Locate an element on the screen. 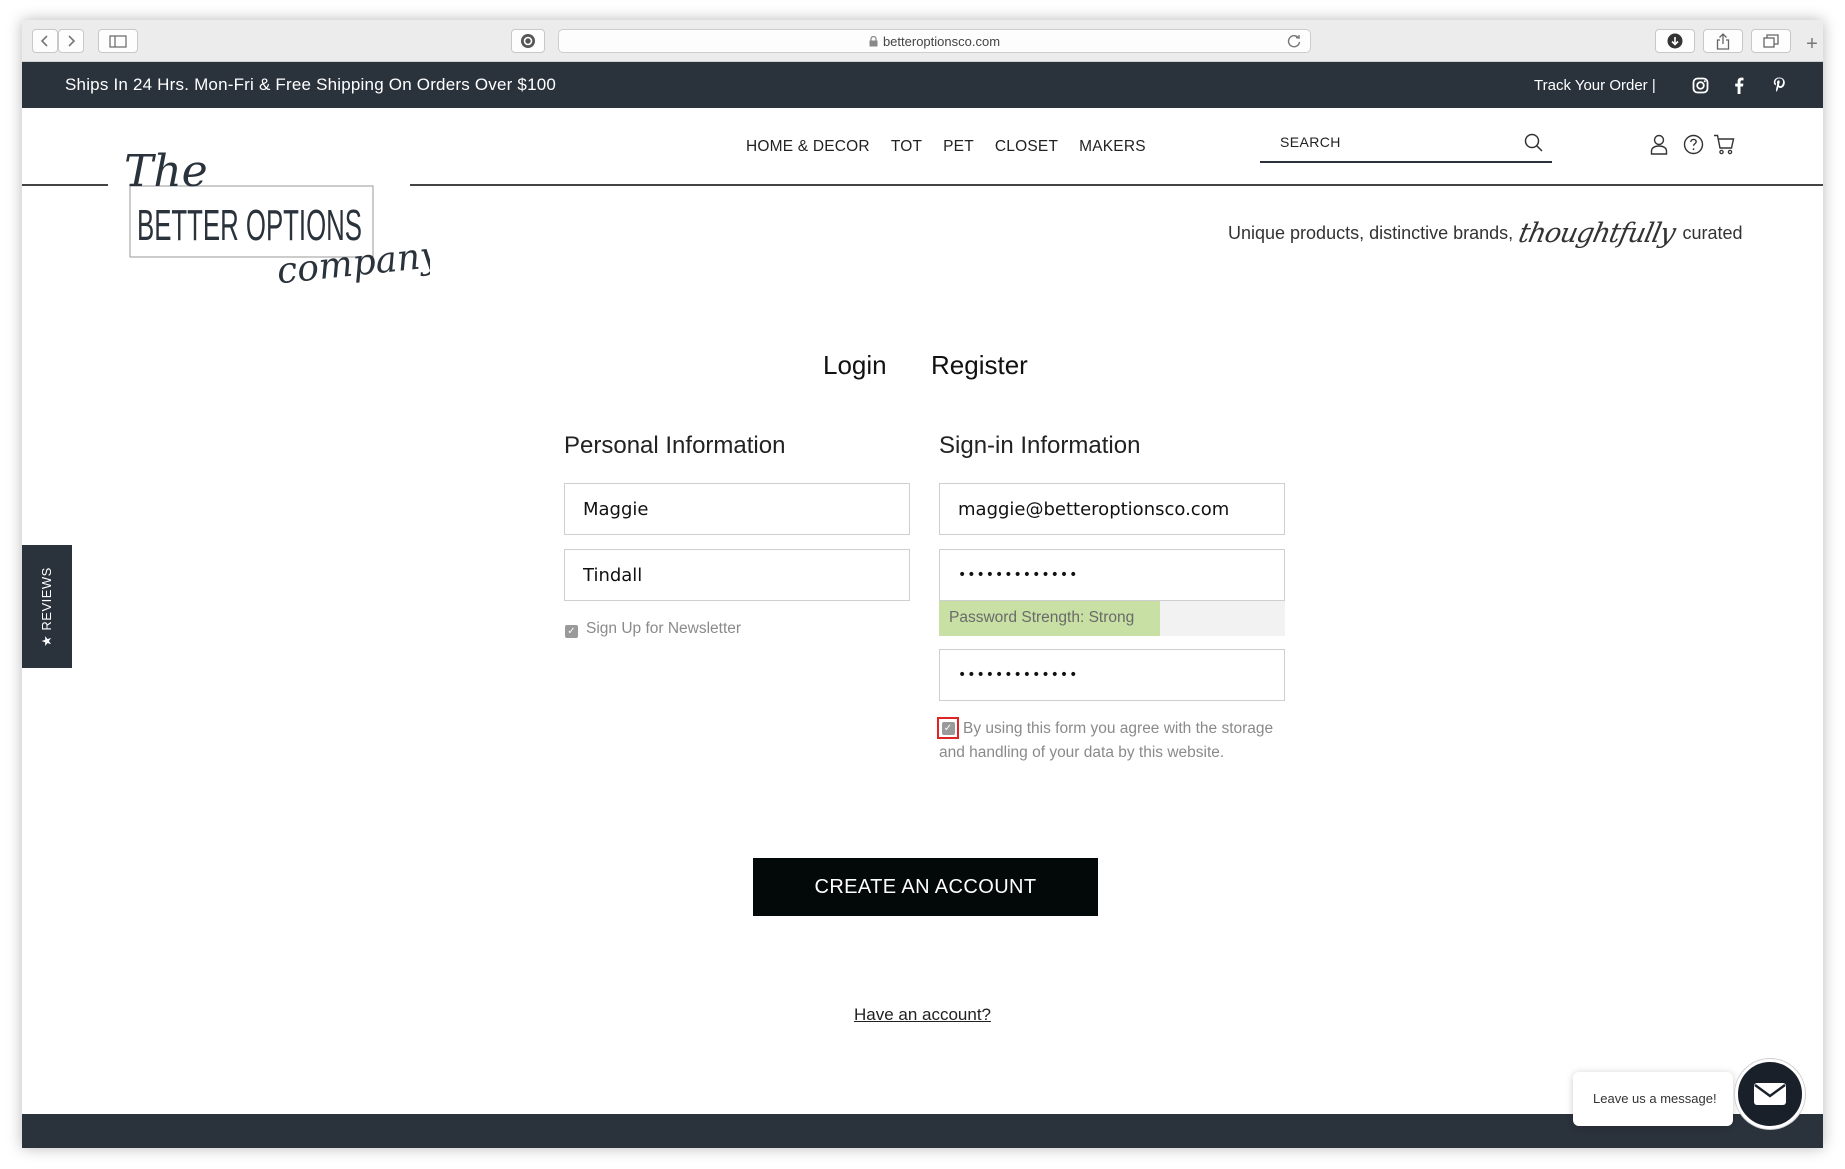 This screenshot has width=1845, height=1169. chat-button is located at coordinates (1770, 1094).